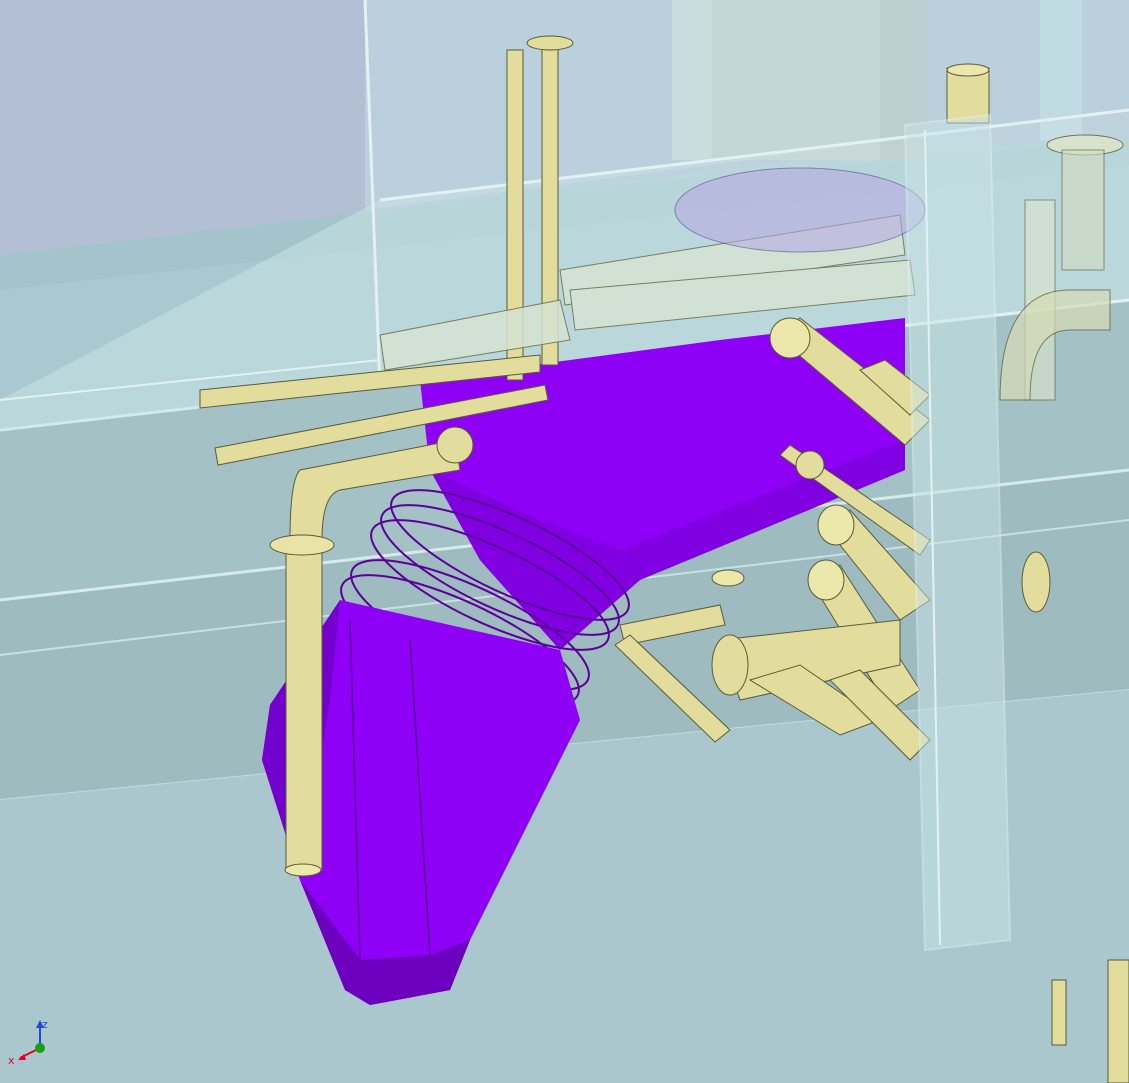  What do you see at coordinates (40, 1048) in the screenshot?
I see `y-axis-dot` at bounding box center [40, 1048].